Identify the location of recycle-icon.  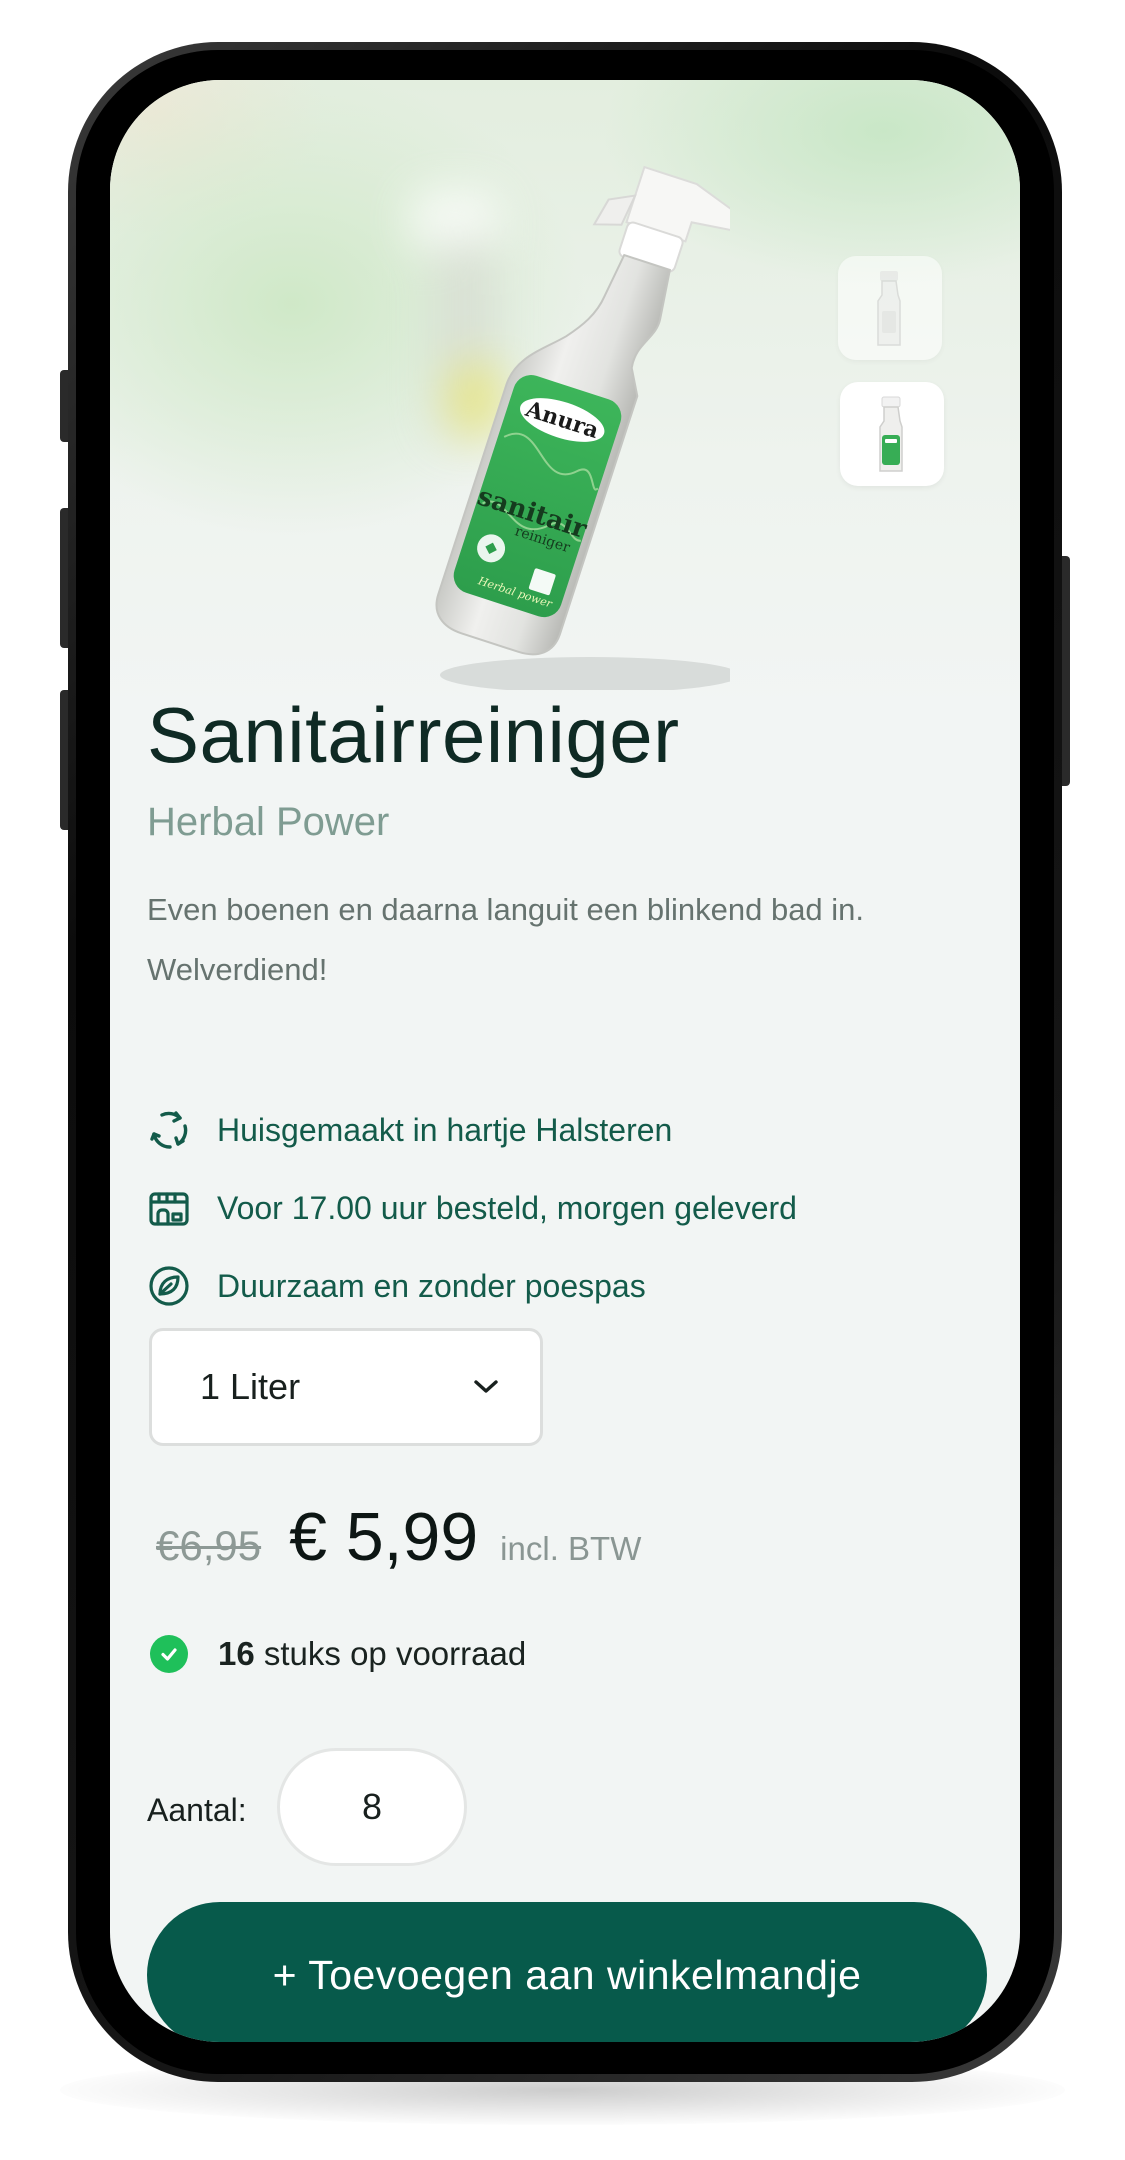
(169, 1130).